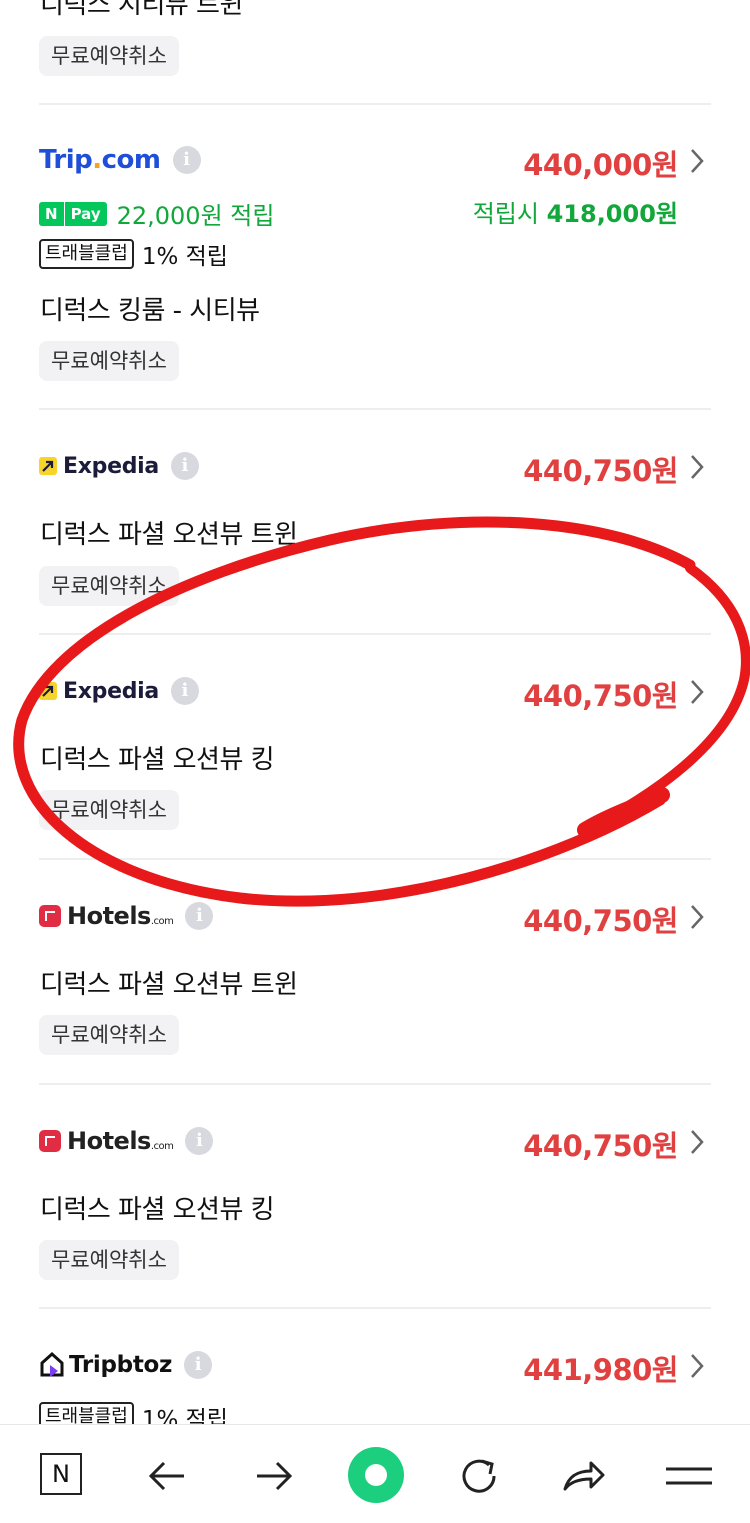  What do you see at coordinates (121, 1365) in the screenshot?
I see `provider-name: Tripbtoz` at bounding box center [121, 1365].